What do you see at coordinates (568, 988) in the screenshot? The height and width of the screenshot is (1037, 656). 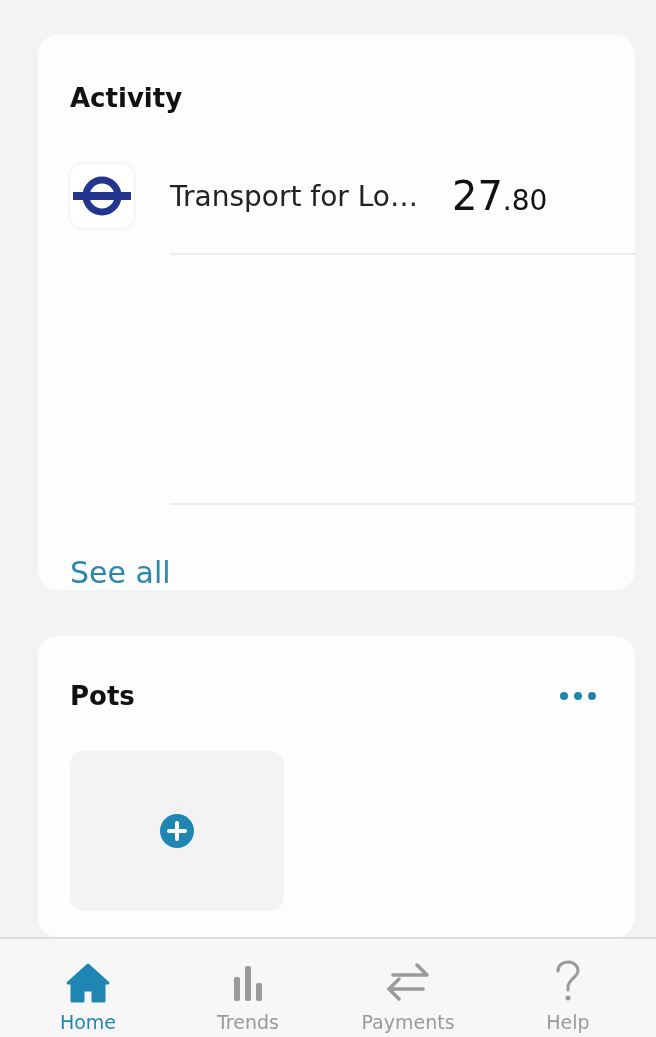 I see `tab: Help` at bounding box center [568, 988].